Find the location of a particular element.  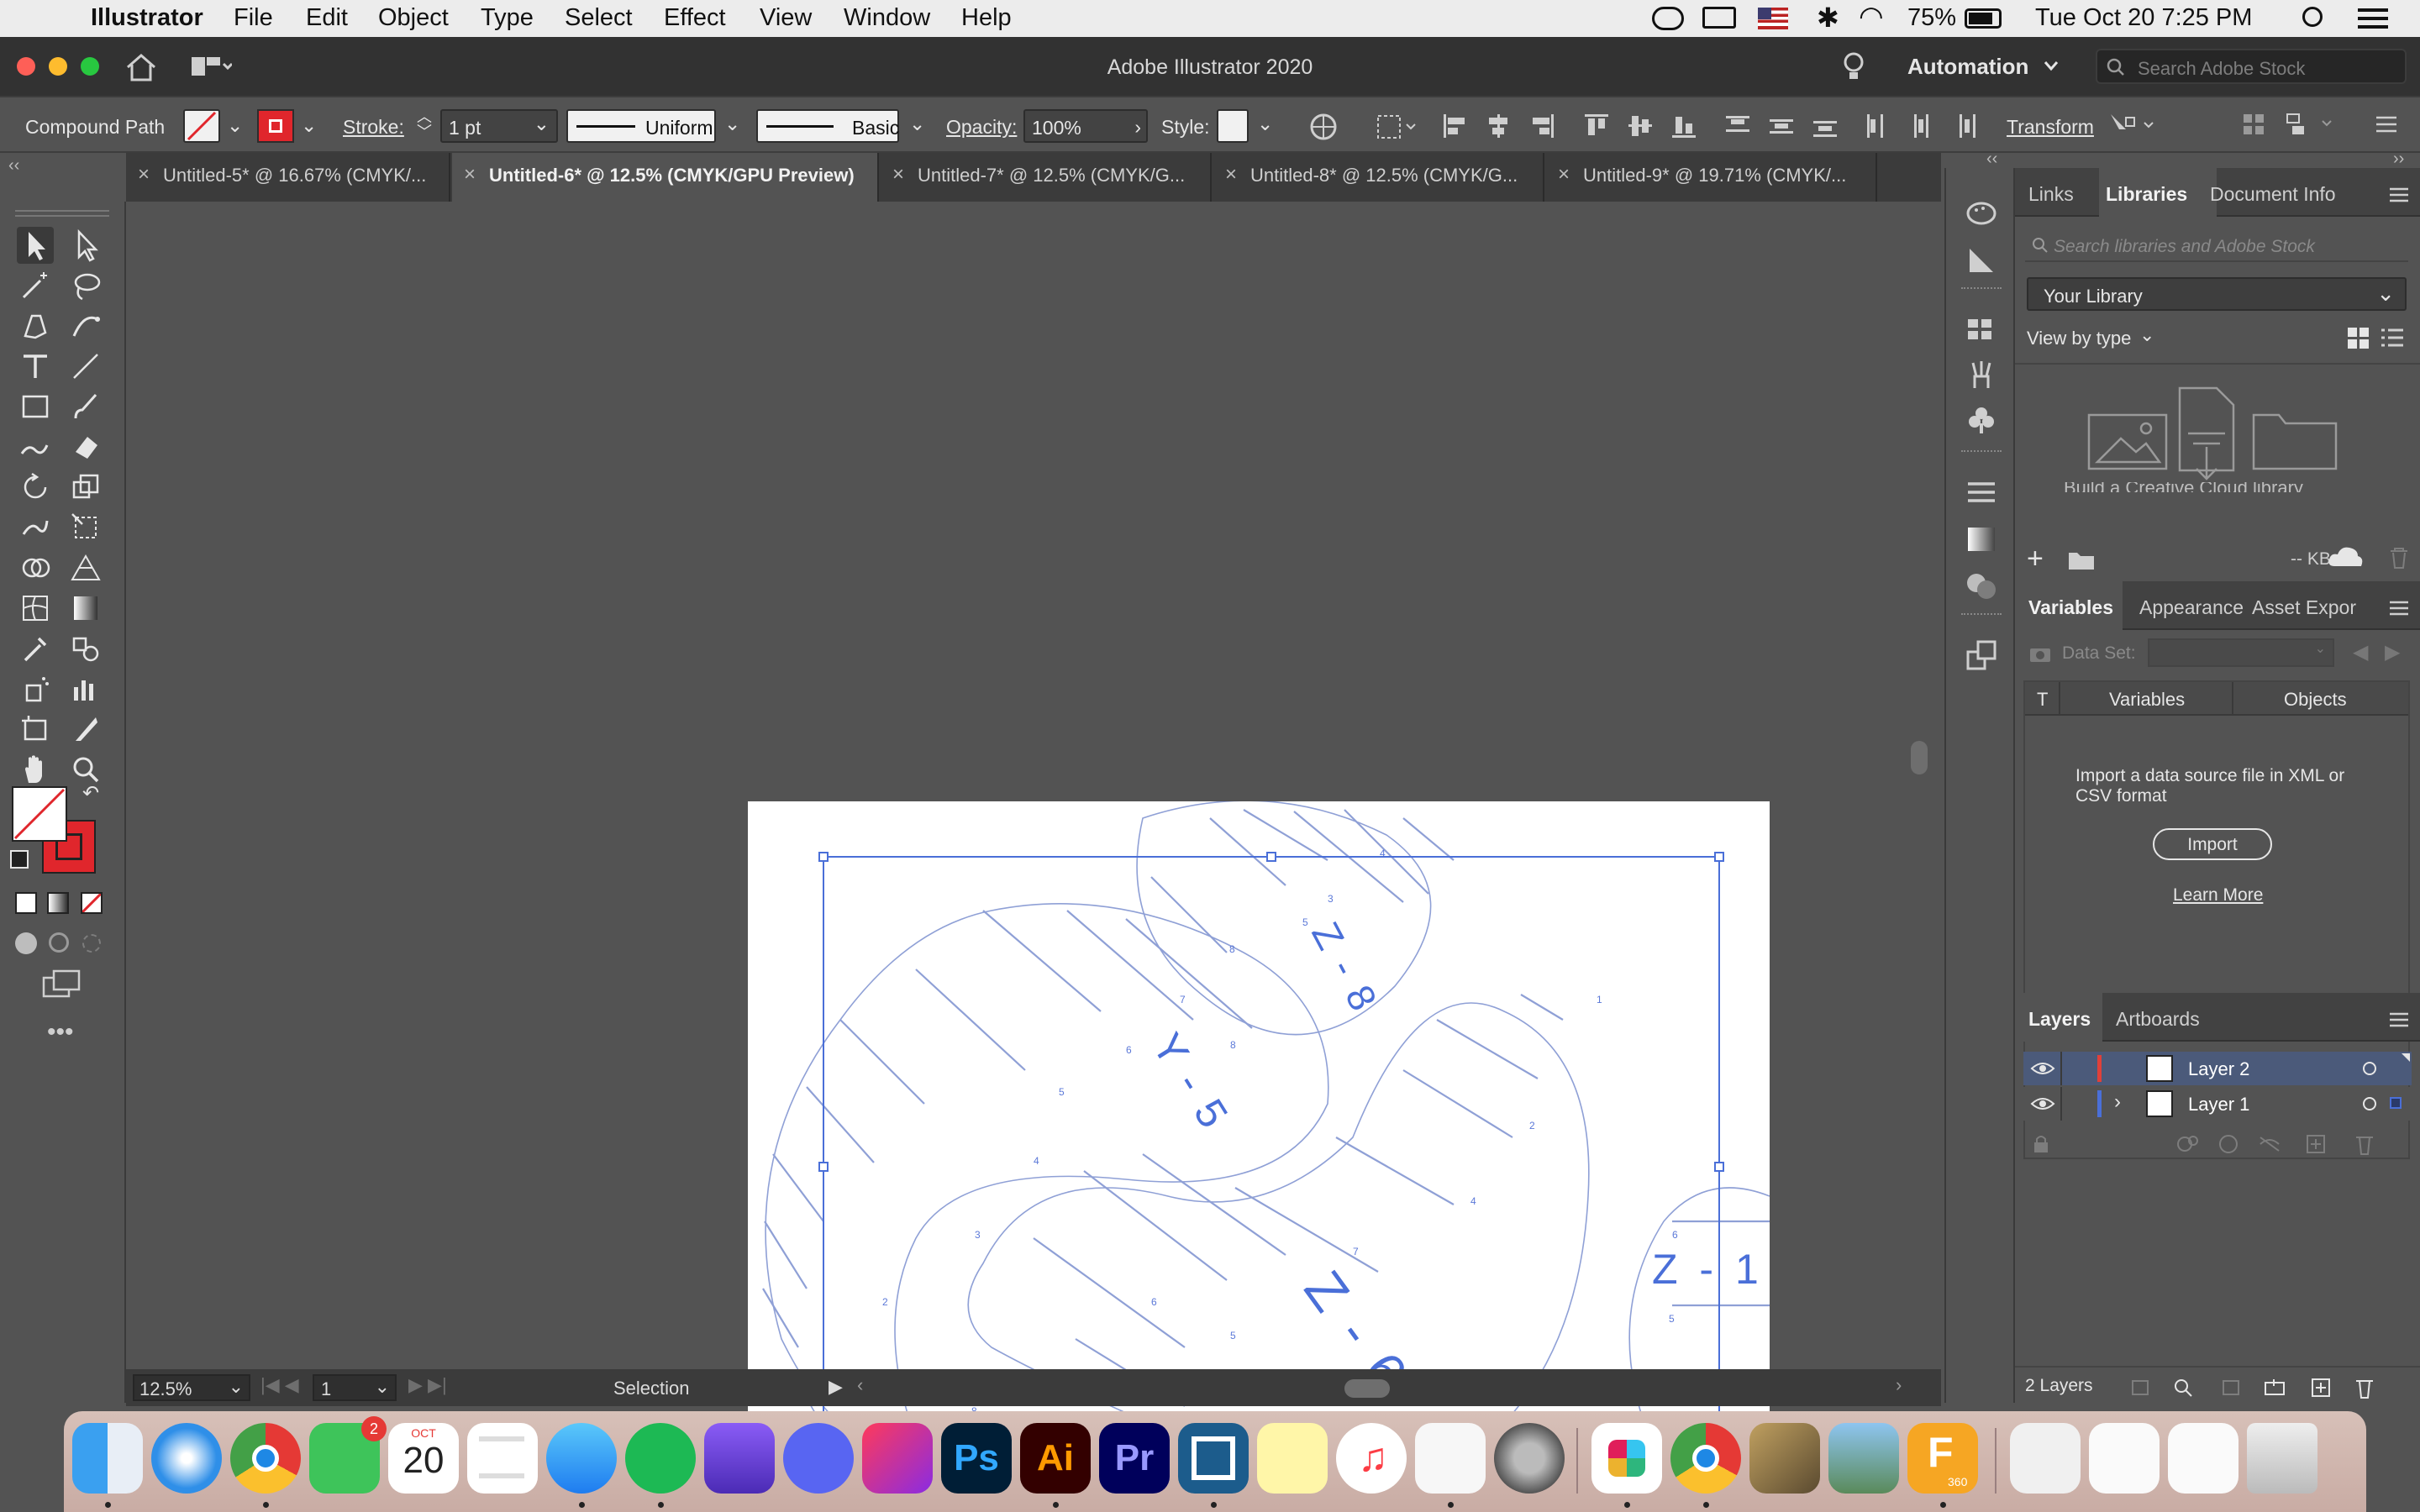

disk-utility-icon is located at coordinates (1785, 1458).